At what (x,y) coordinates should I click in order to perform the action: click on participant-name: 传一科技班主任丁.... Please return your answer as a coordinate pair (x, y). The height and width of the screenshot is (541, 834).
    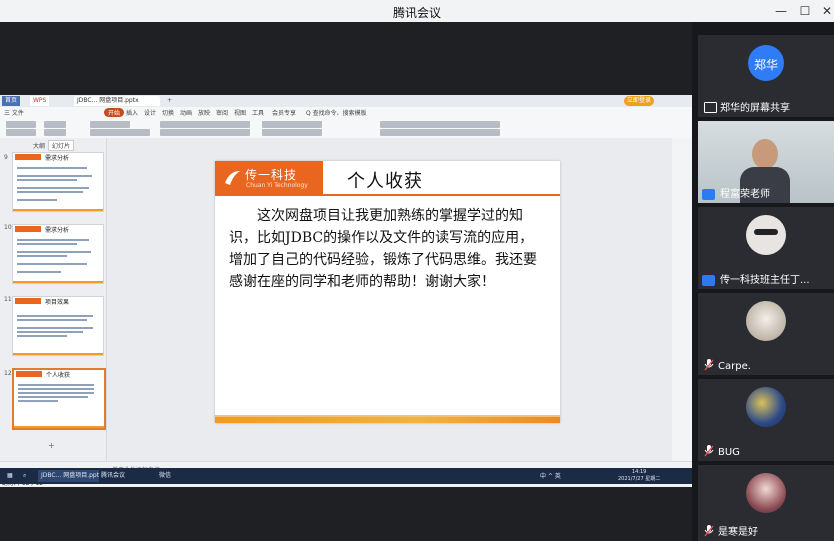
    Looking at the image, I should click on (765, 280).